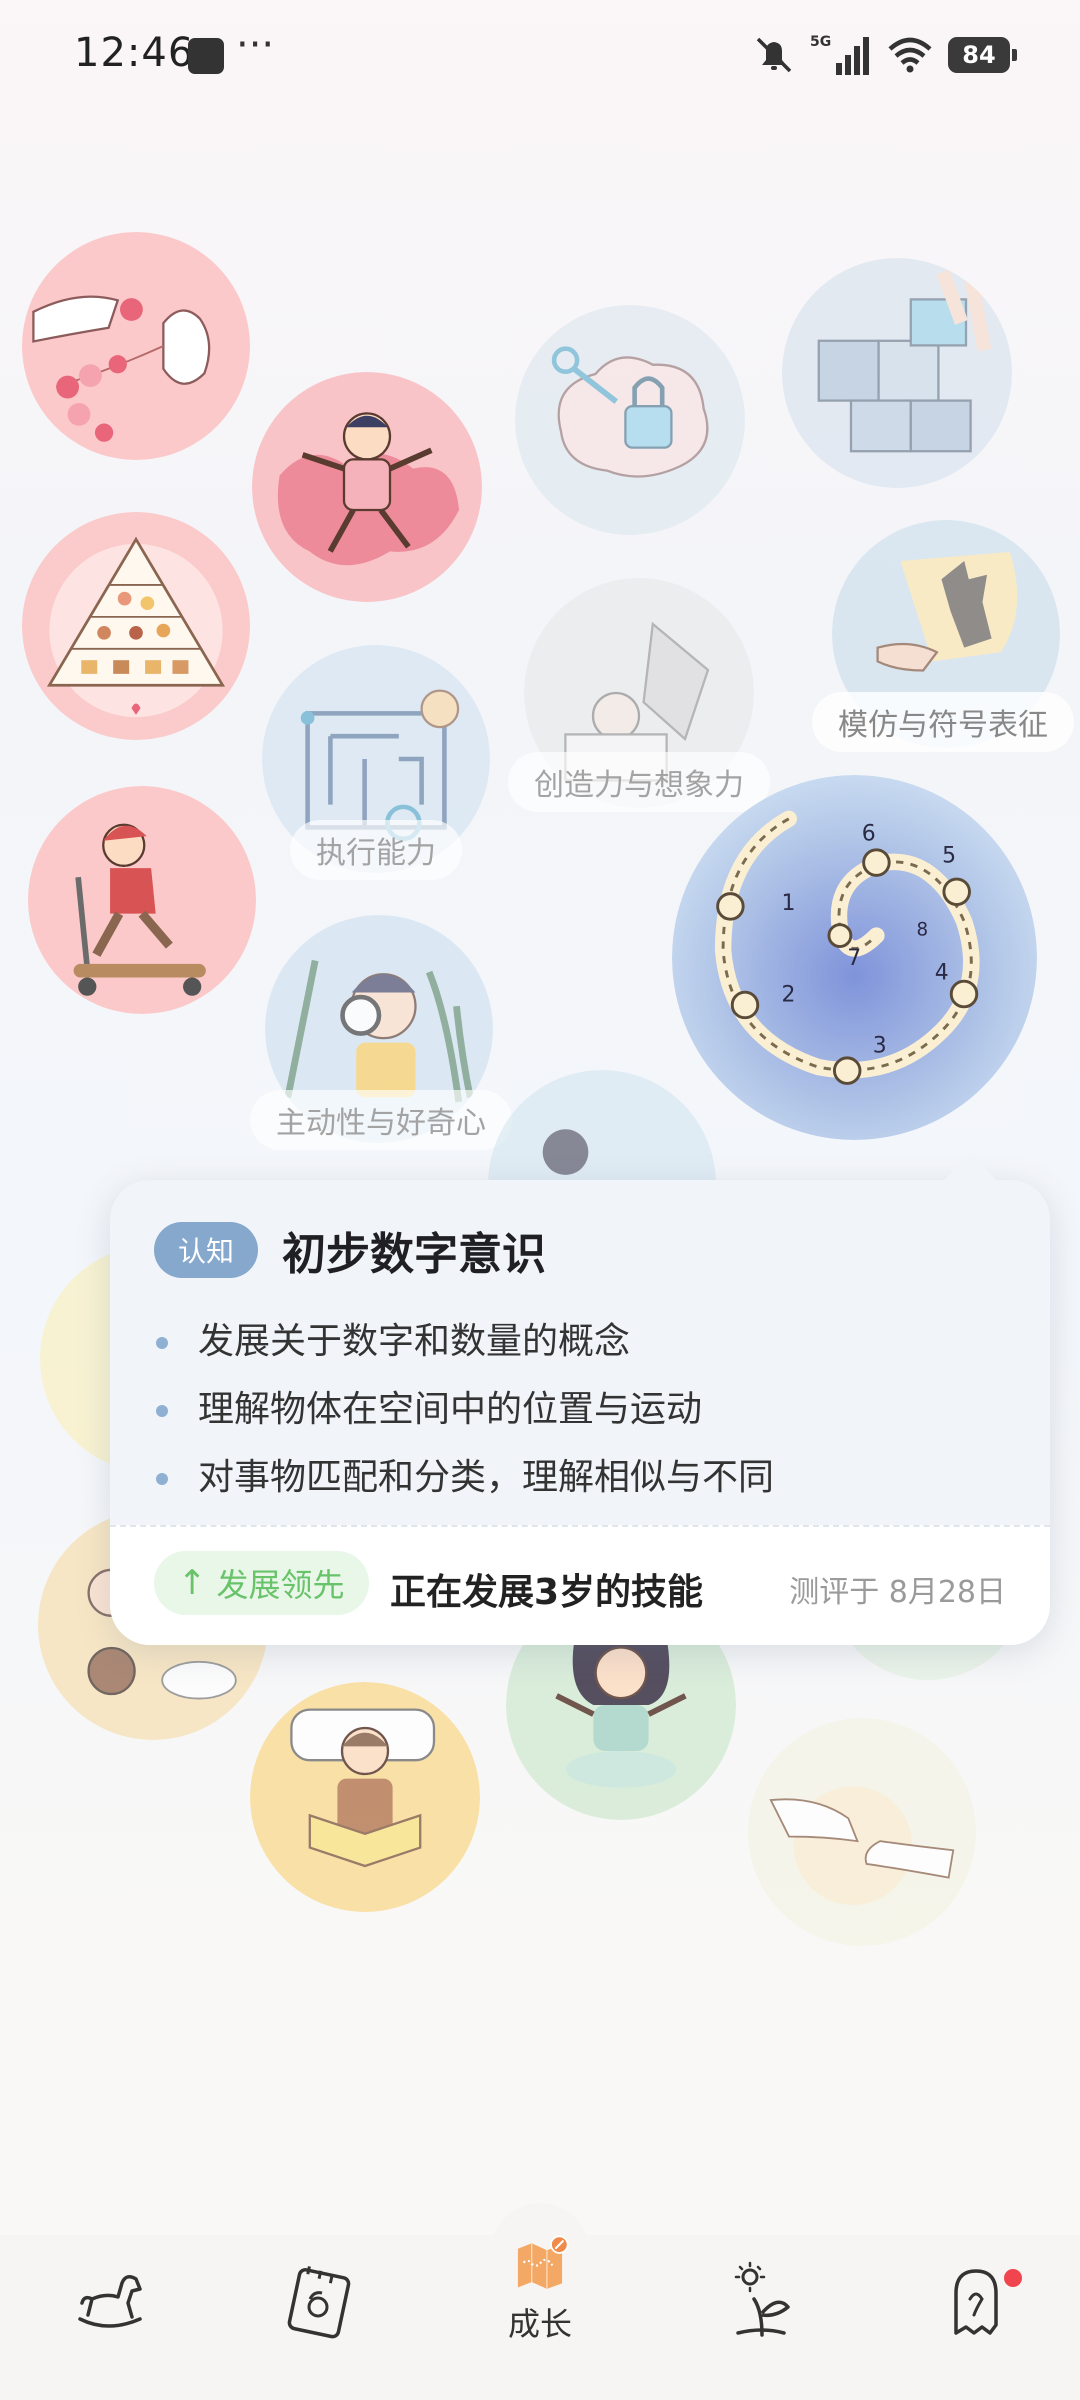 The image size is (1080, 2400). What do you see at coordinates (976, 2314) in the screenshot?
I see `nav-item-me` at bounding box center [976, 2314].